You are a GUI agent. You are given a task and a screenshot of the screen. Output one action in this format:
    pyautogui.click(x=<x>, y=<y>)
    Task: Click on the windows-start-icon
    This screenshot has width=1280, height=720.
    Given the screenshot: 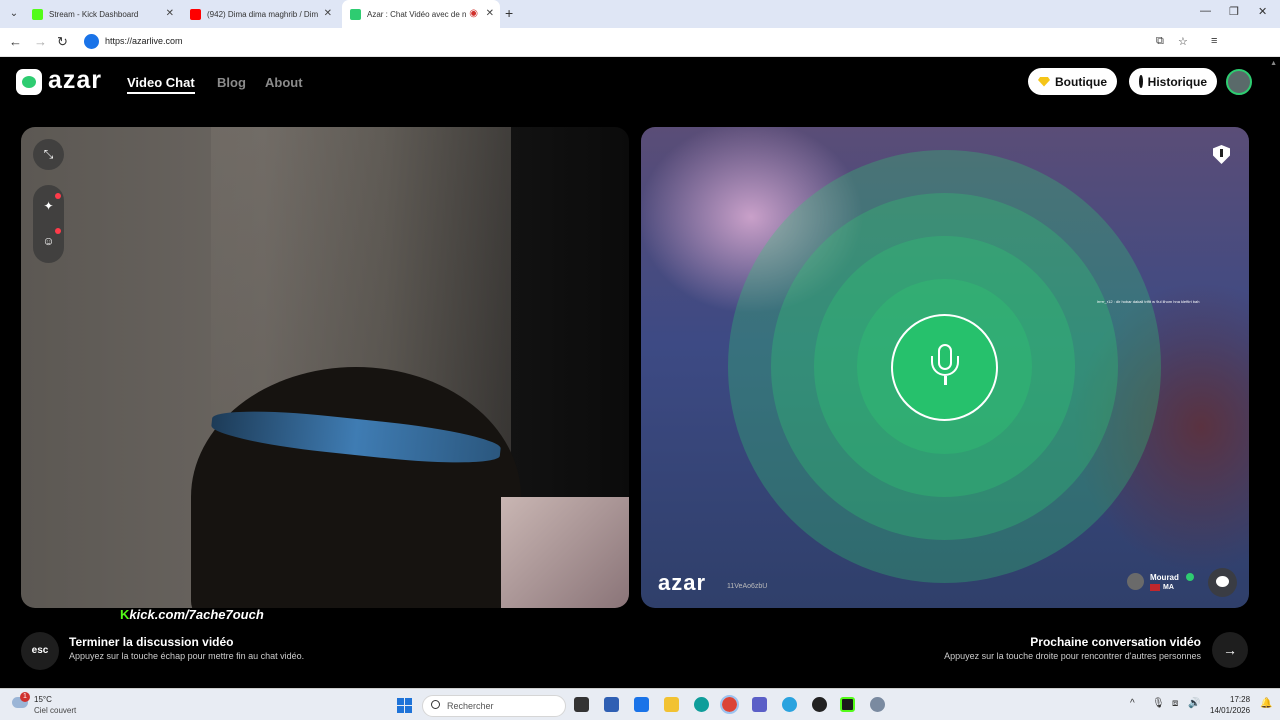 What is the action you would take?
    pyautogui.click(x=404, y=705)
    